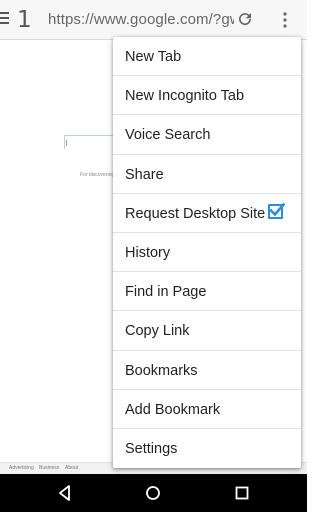  Describe the element at coordinates (153, 57) in the screenshot. I see `menu-item-label: New Tab` at that location.